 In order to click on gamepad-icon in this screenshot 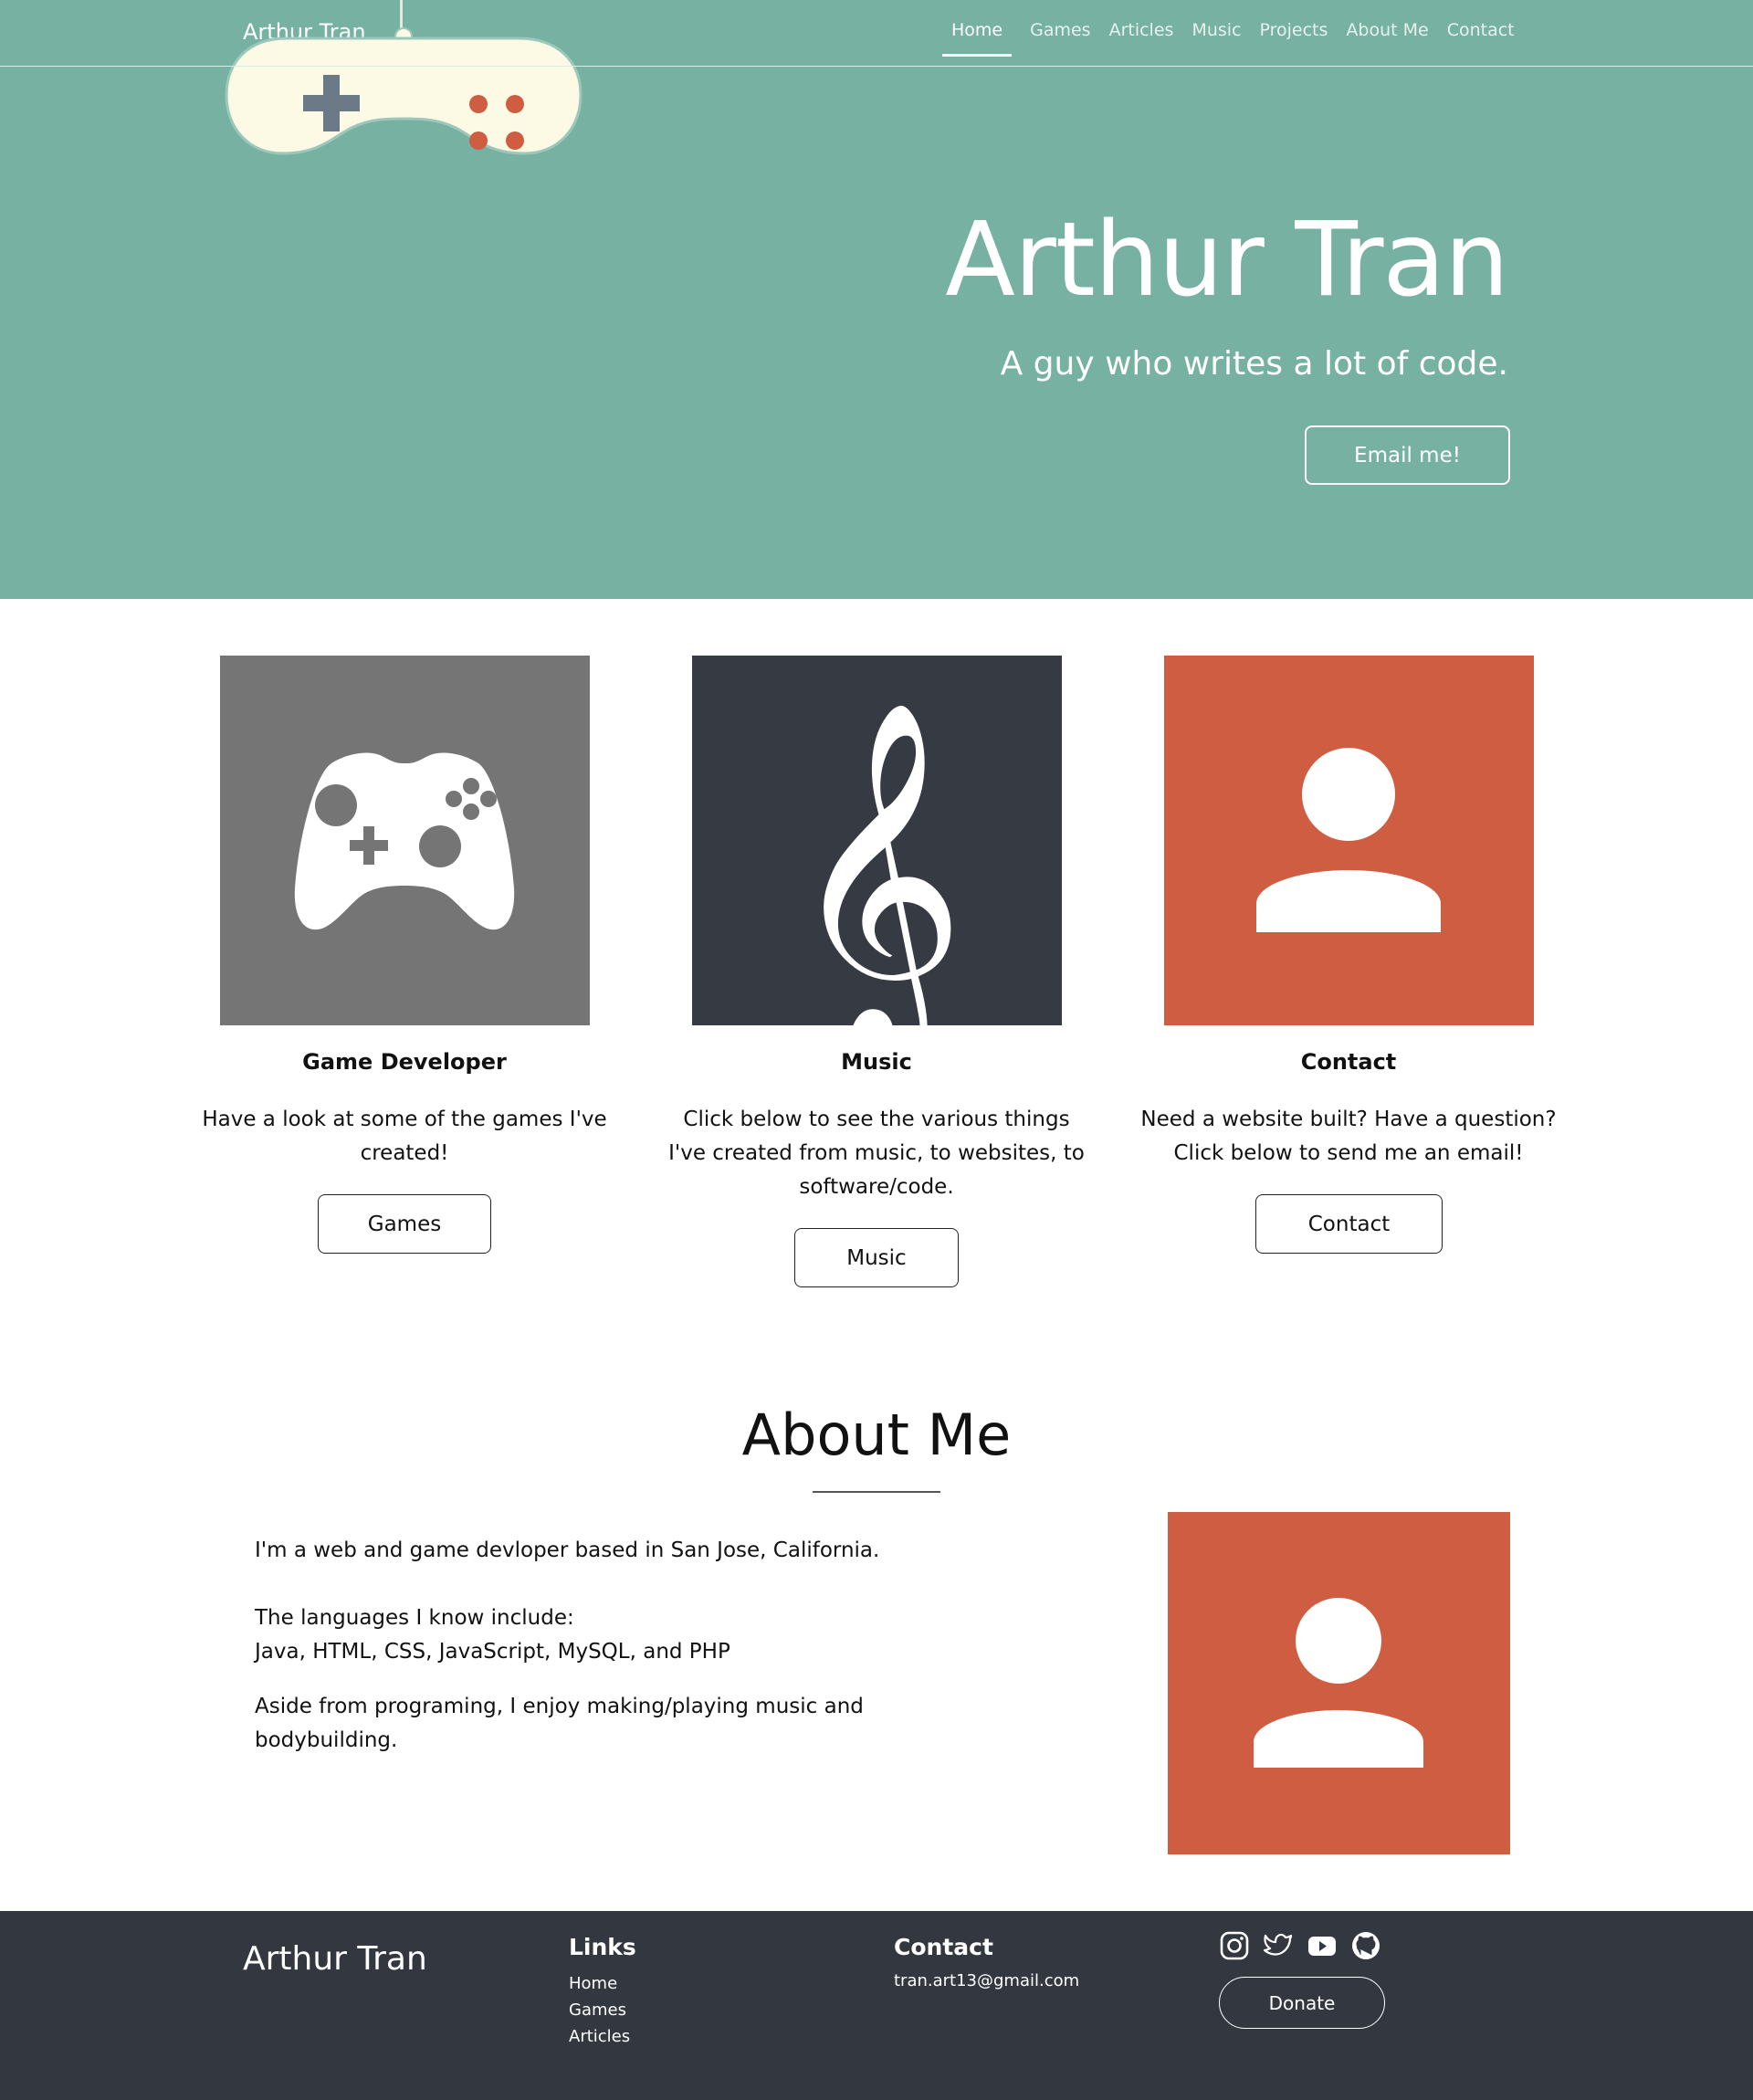, I will do `click(404, 78)`.